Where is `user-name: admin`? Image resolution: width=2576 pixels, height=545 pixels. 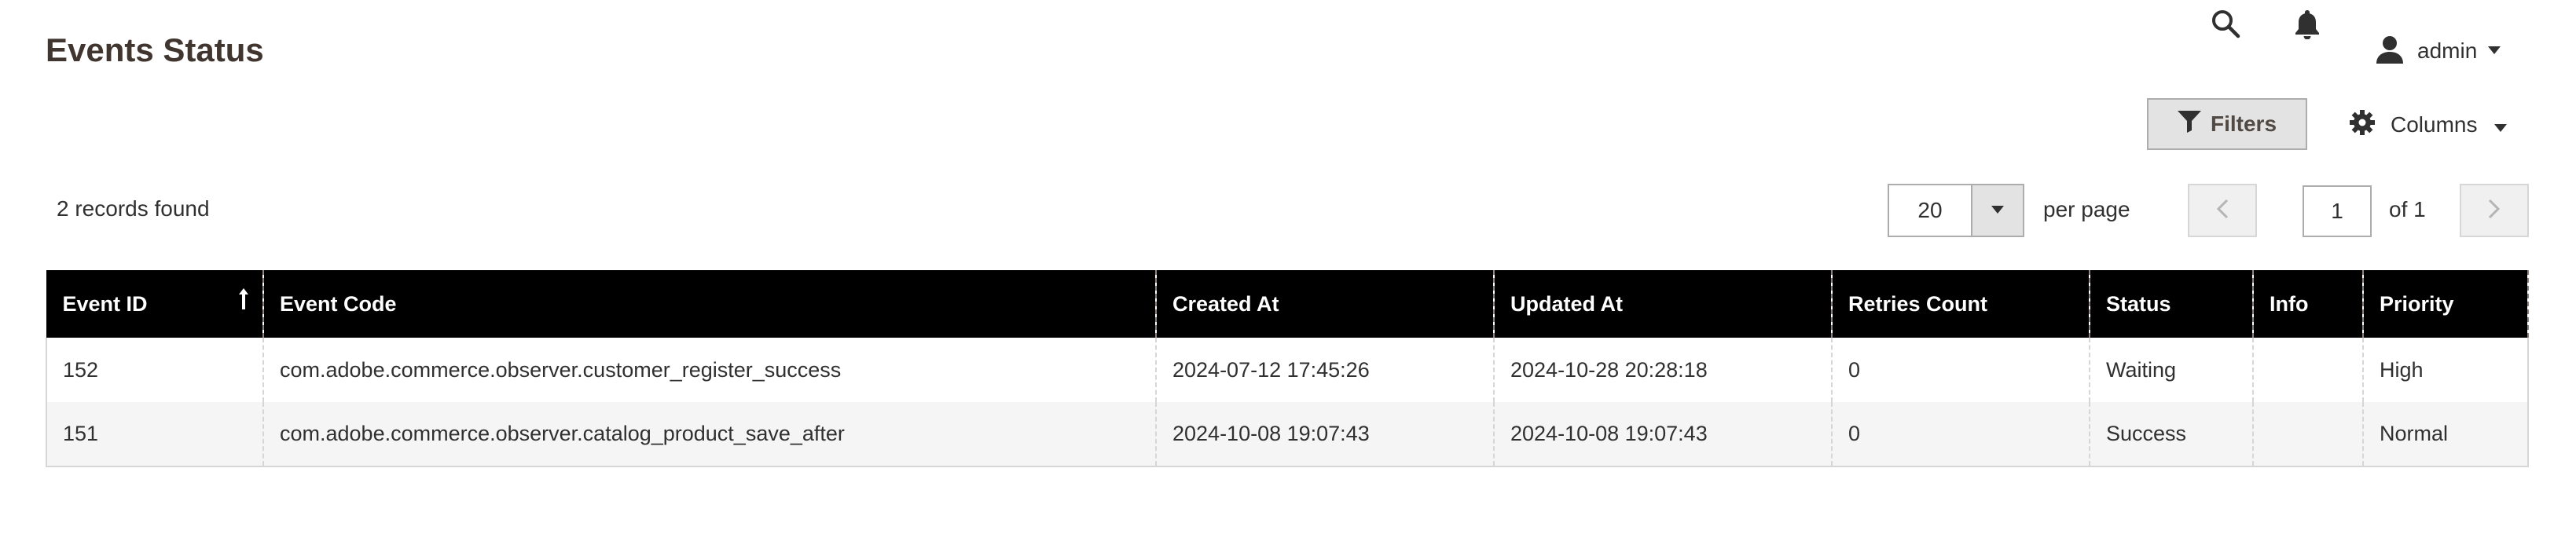
user-name: admin is located at coordinates (2447, 50).